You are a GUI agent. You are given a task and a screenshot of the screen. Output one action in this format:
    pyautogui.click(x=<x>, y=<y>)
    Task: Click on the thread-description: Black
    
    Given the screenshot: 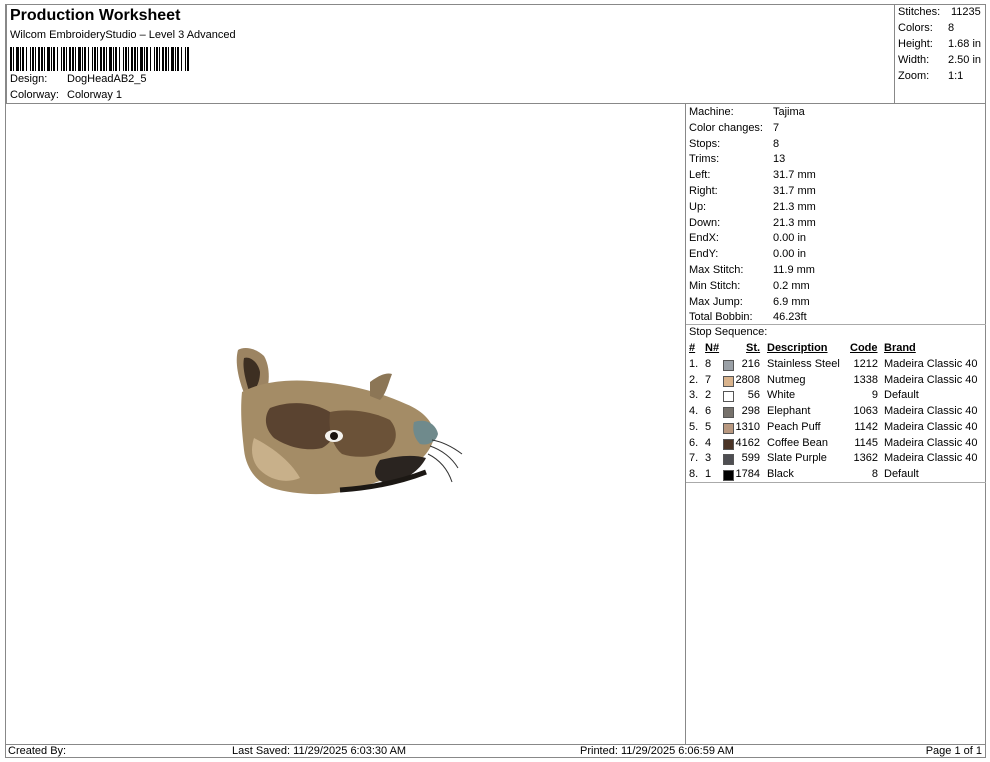 What is the action you would take?
    pyautogui.click(x=780, y=473)
    